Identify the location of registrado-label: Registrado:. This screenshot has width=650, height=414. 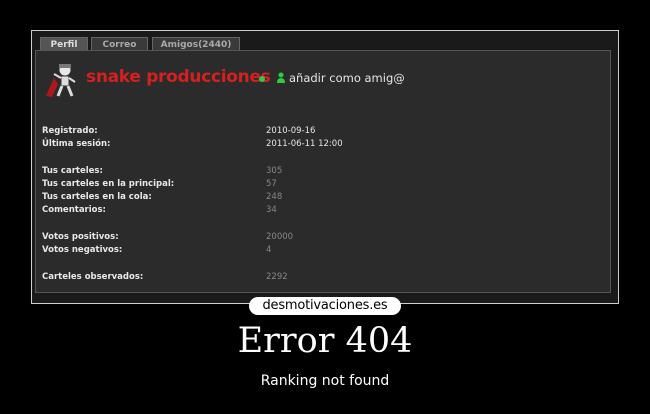
(70, 131).